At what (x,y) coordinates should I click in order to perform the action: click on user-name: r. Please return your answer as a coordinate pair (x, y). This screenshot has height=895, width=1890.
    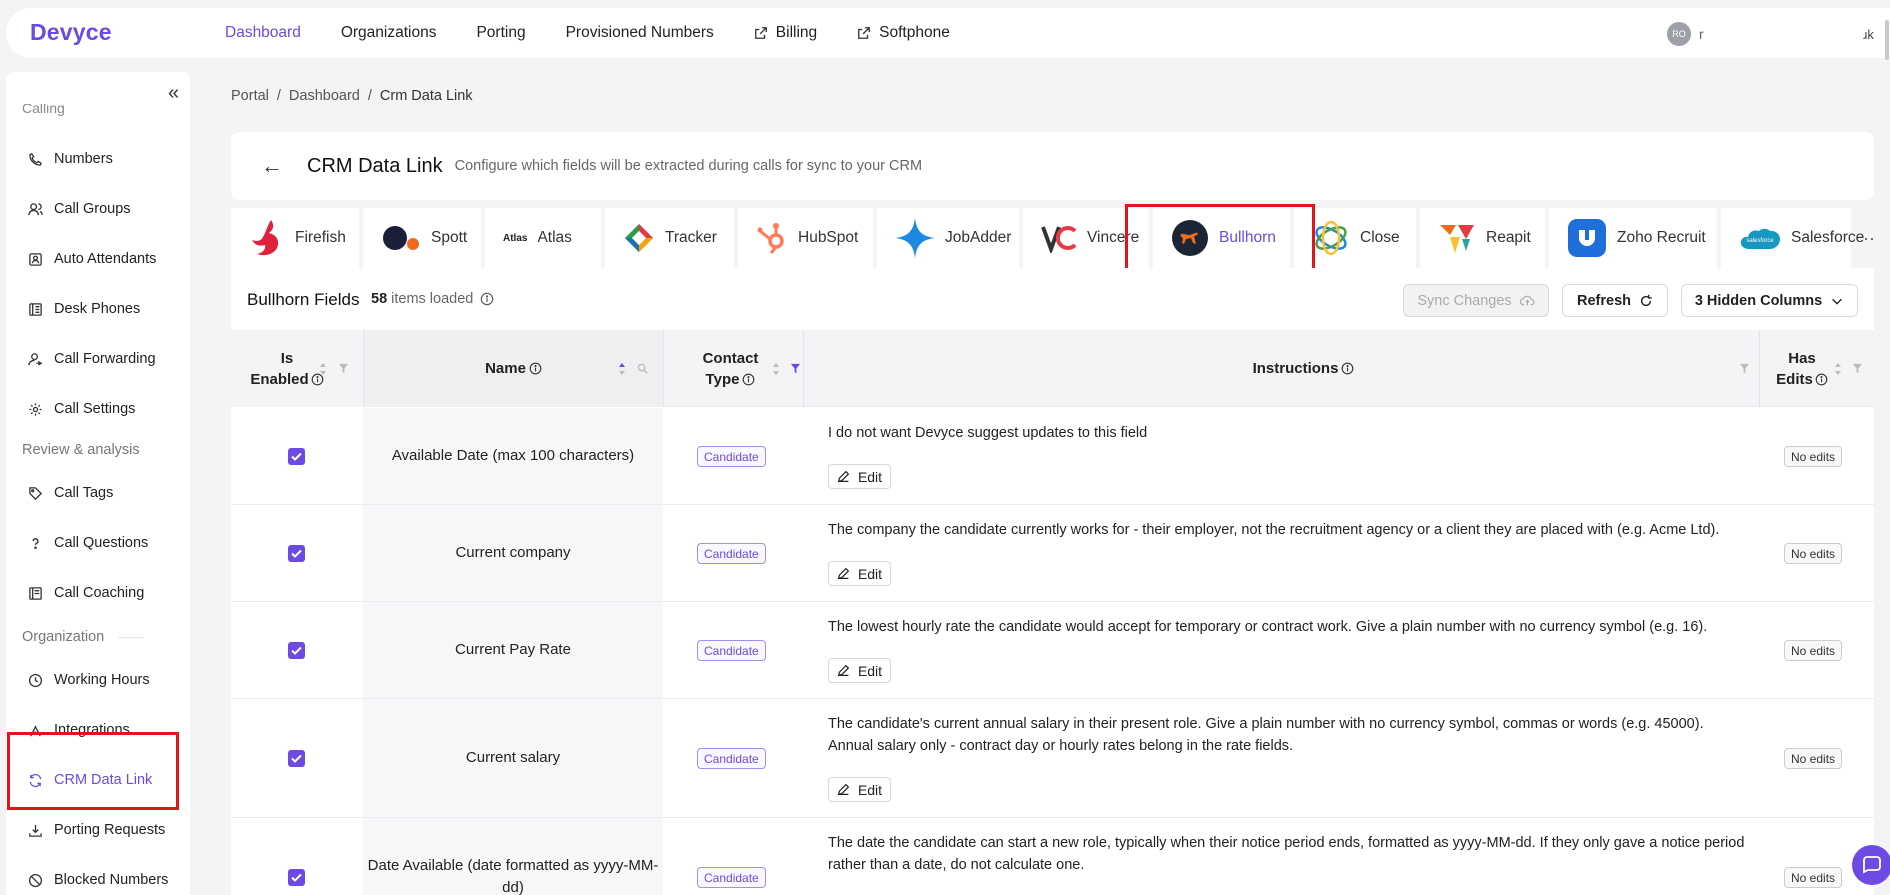
    Looking at the image, I should click on (1701, 34).